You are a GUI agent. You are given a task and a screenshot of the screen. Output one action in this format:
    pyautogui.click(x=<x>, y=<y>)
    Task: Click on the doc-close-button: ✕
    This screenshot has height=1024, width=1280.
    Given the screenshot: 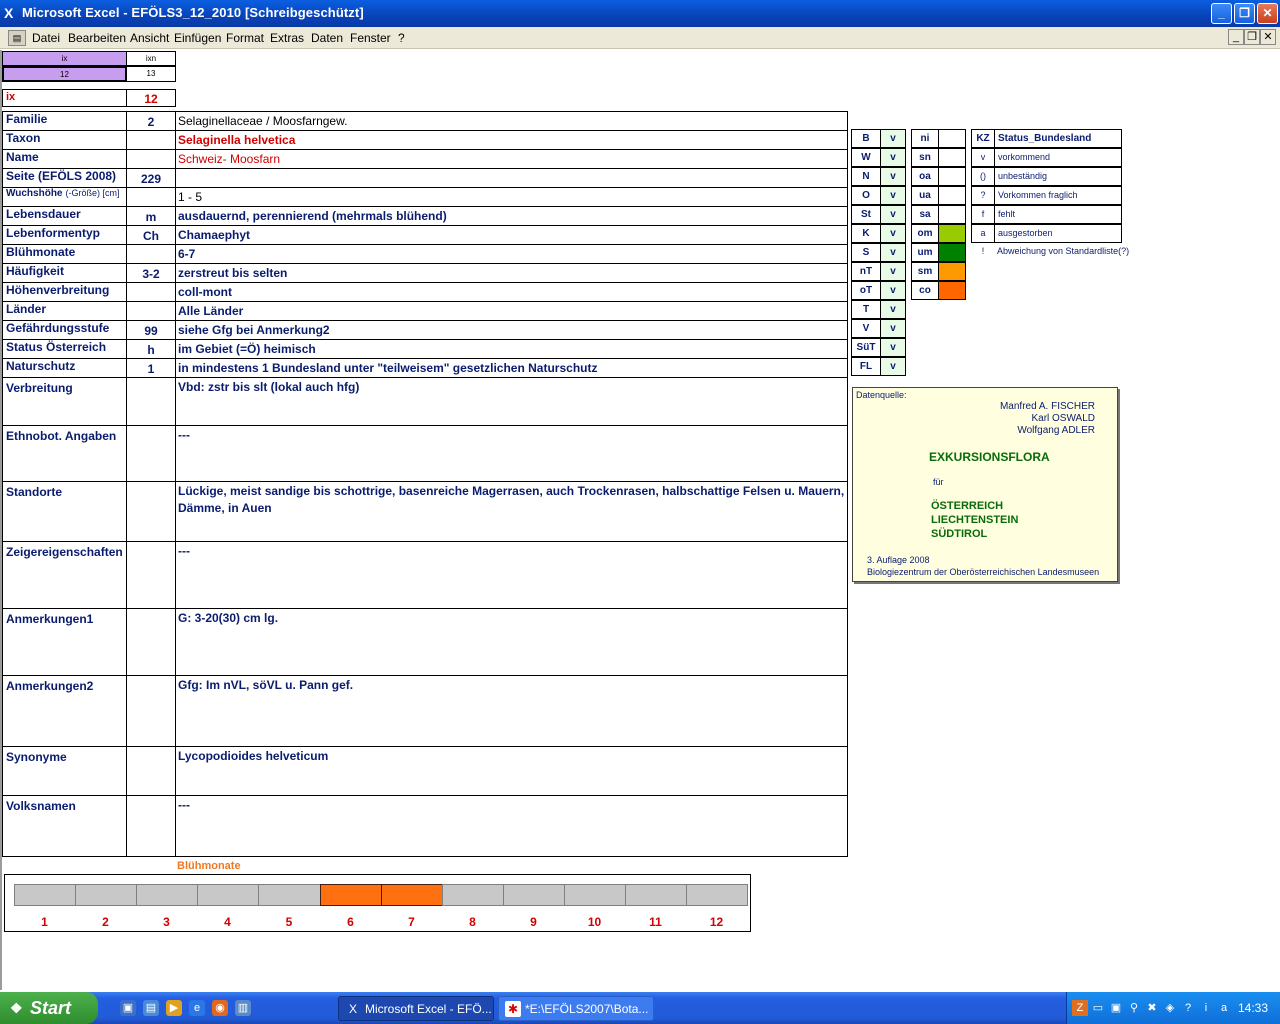 What is the action you would take?
    pyautogui.click(x=1268, y=37)
    